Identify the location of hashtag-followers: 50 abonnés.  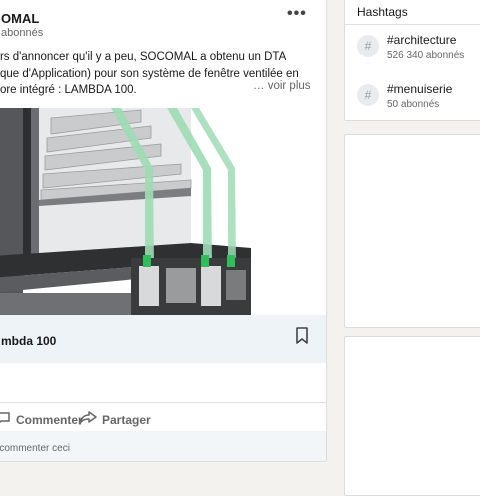
(413, 104).